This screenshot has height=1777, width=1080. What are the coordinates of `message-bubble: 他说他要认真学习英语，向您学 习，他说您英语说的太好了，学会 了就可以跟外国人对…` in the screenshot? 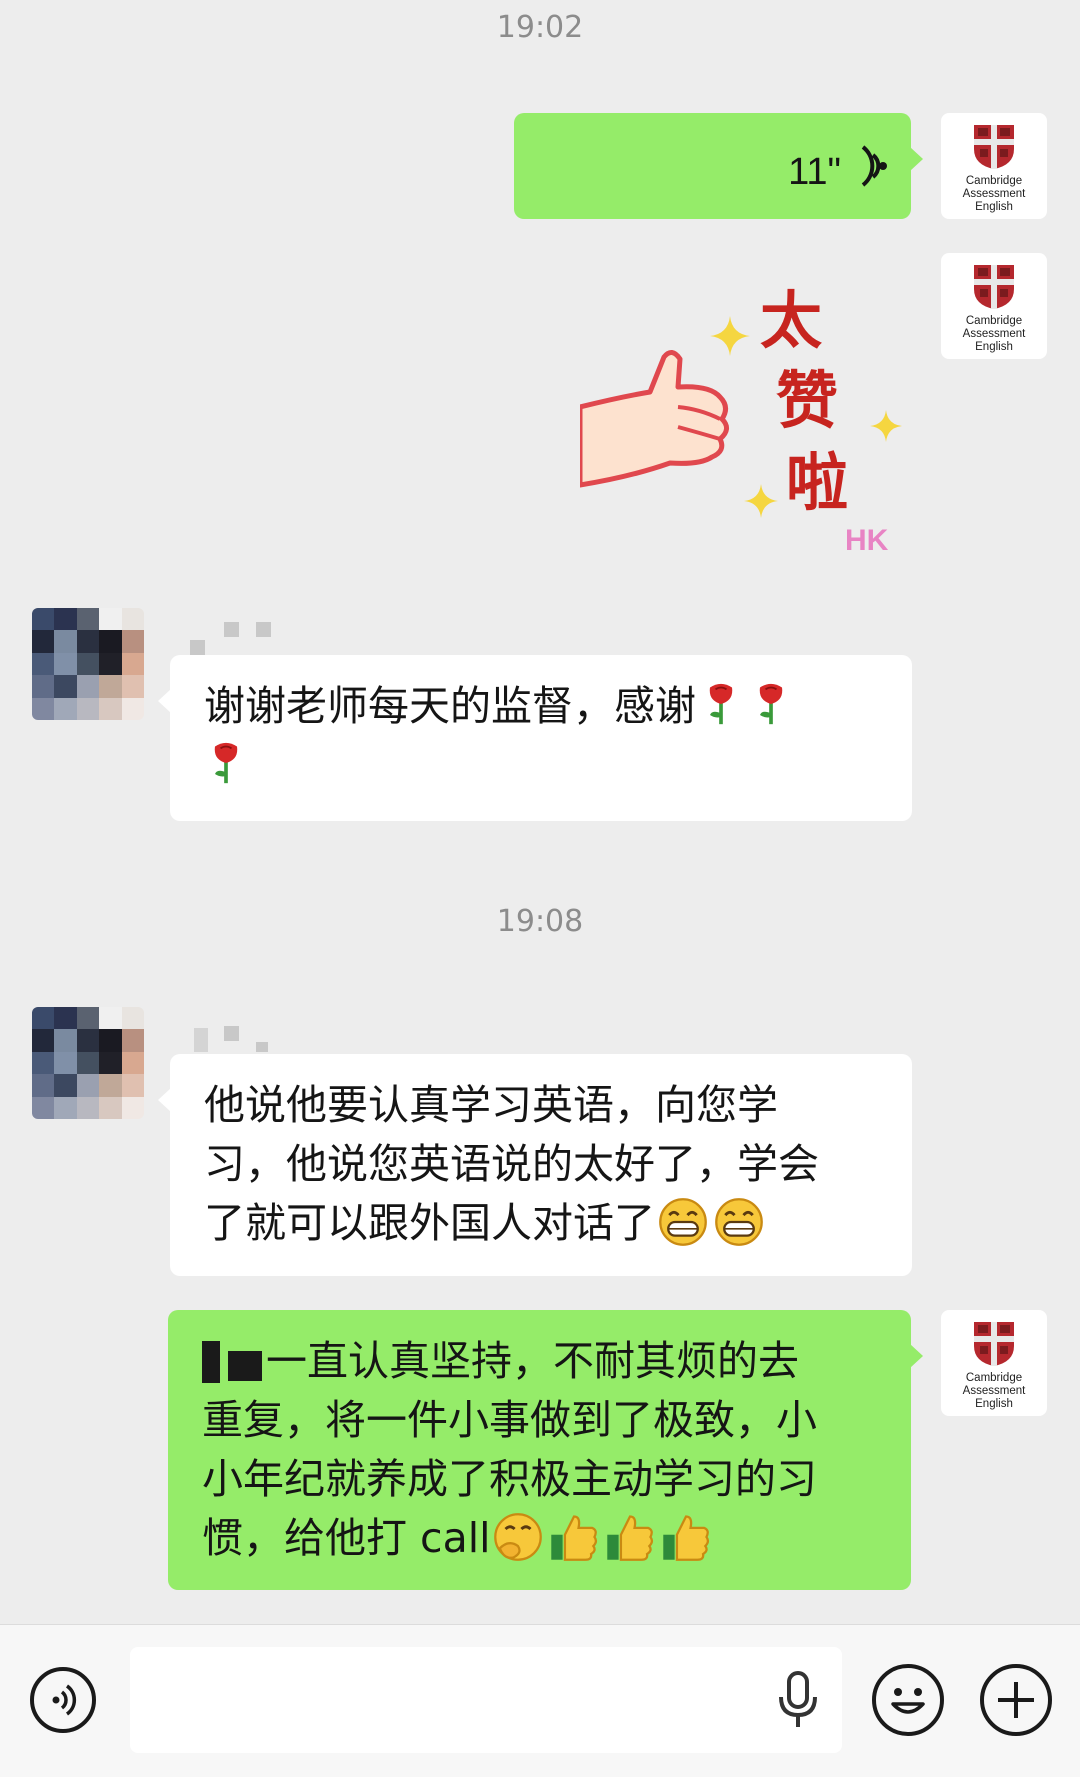 It's located at (535, 1165).